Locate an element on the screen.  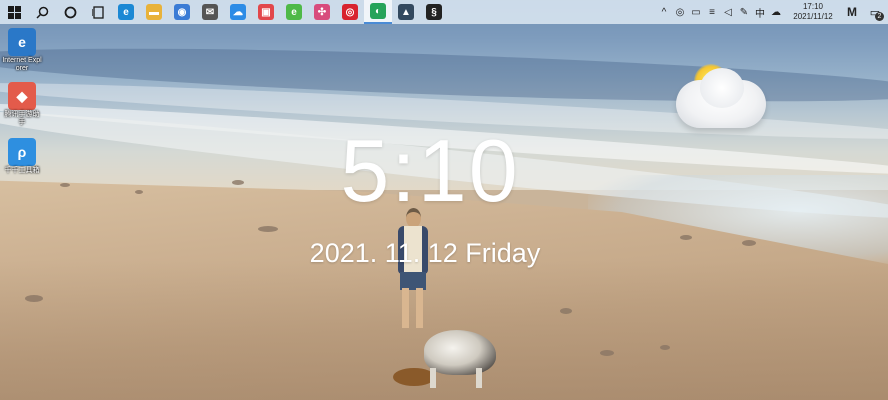
taskbar-app-button: ◎ is located at coordinates (350, 12).